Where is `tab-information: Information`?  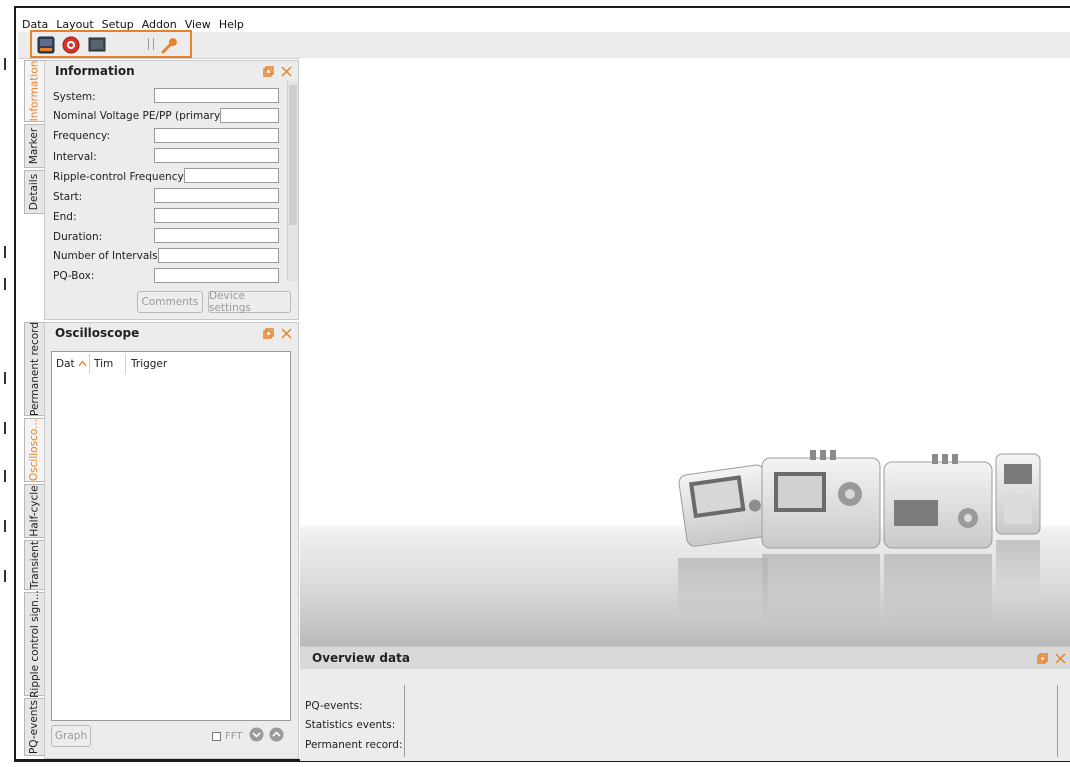
tab-information: Information is located at coordinates (34, 91).